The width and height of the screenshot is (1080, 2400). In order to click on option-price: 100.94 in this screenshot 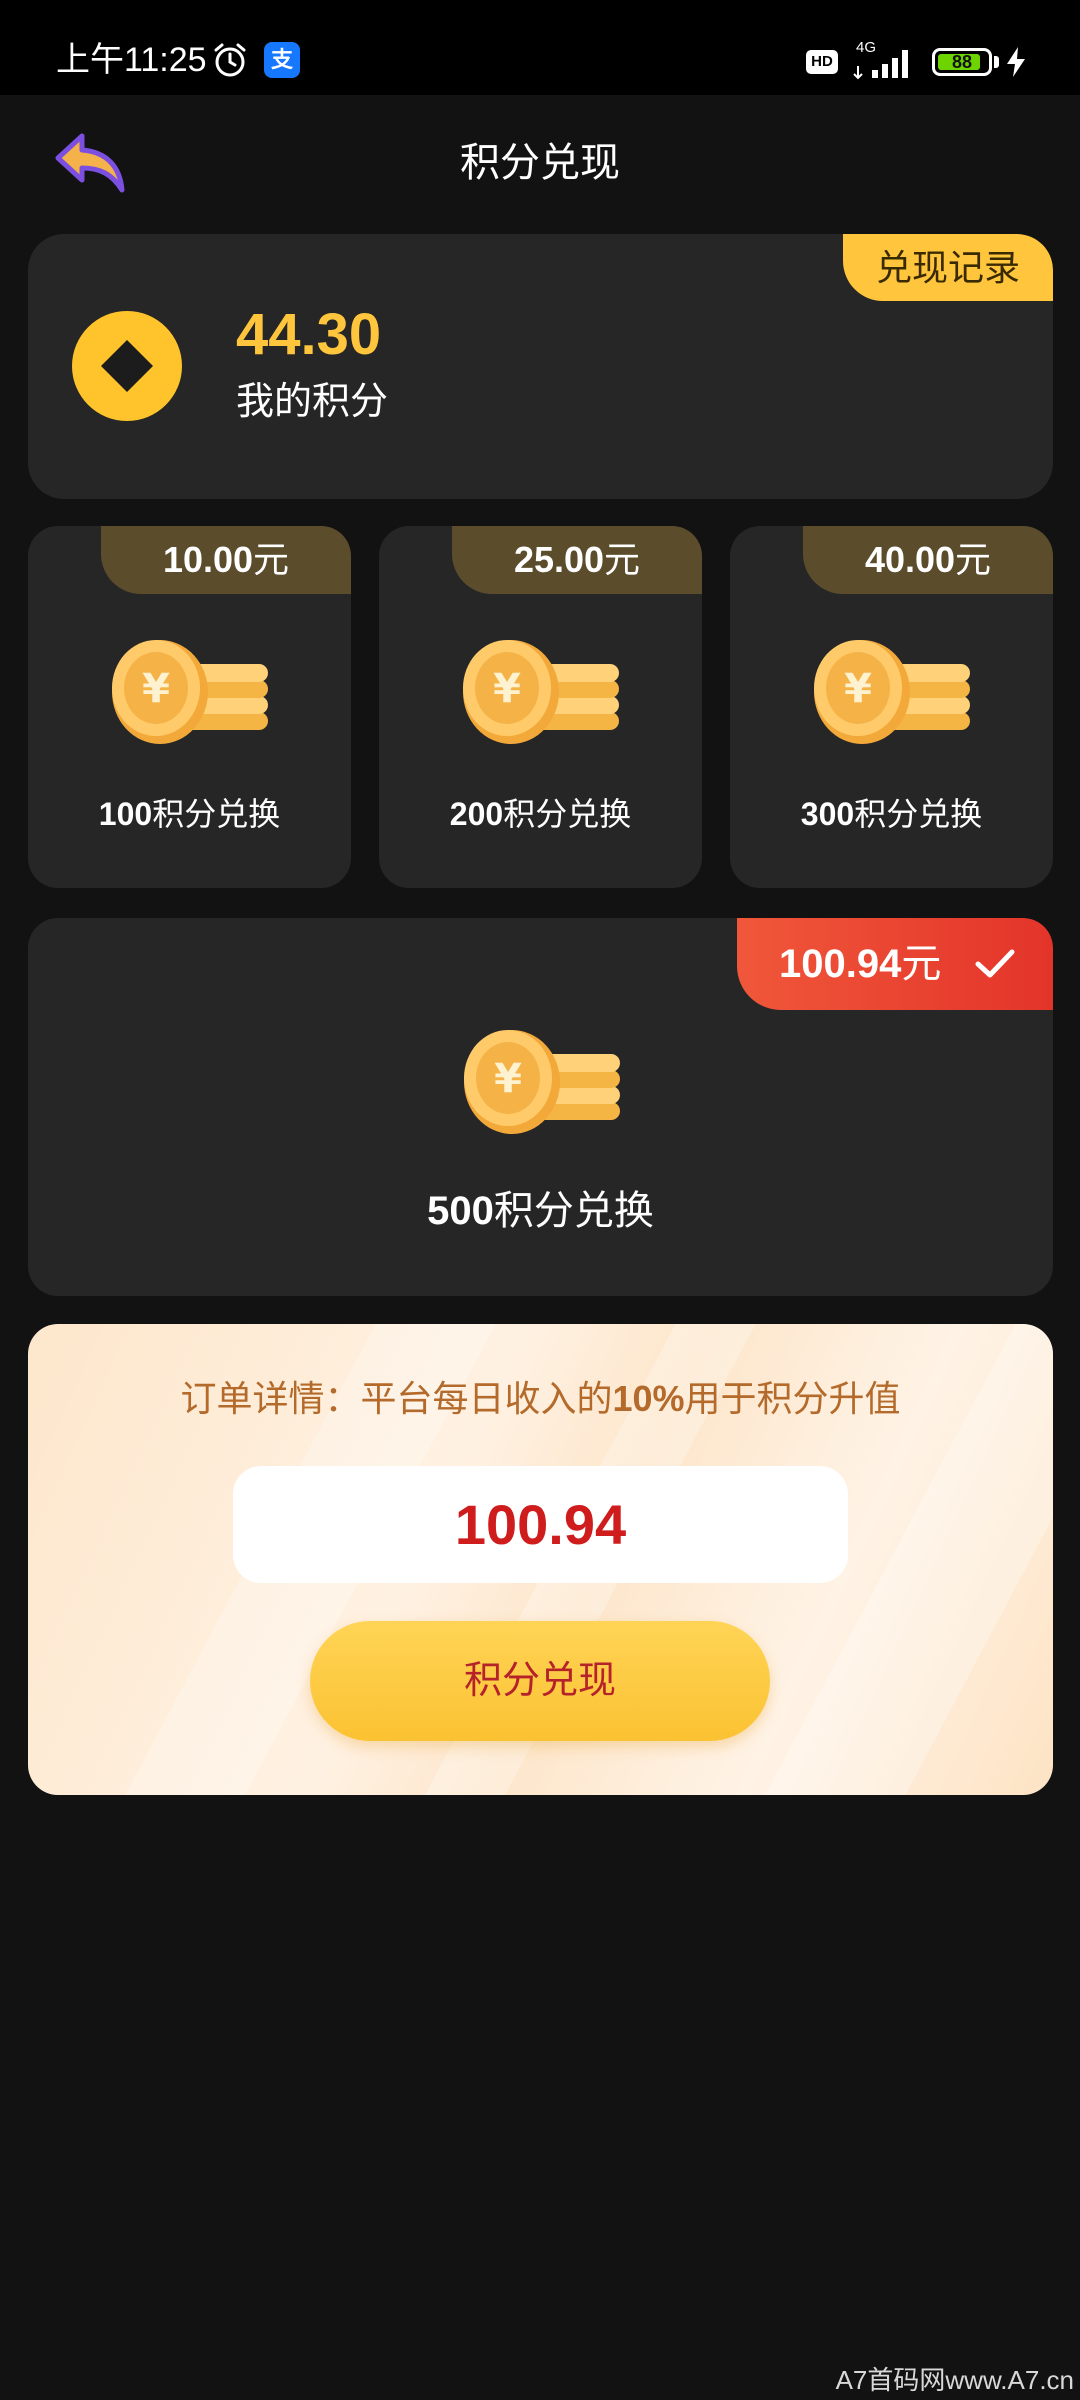, I will do `click(840, 964)`.